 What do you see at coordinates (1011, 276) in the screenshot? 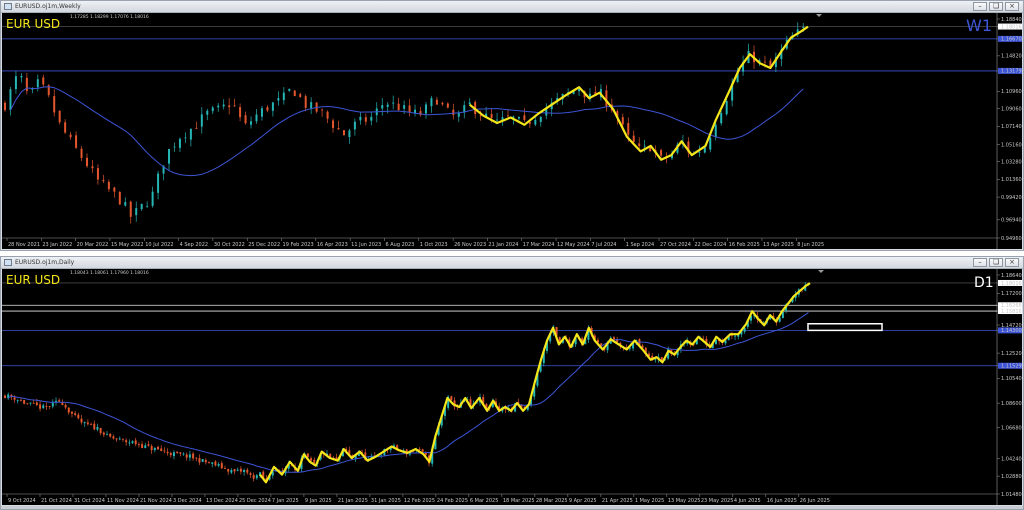
I see `price-label: 1.18640` at bounding box center [1011, 276].